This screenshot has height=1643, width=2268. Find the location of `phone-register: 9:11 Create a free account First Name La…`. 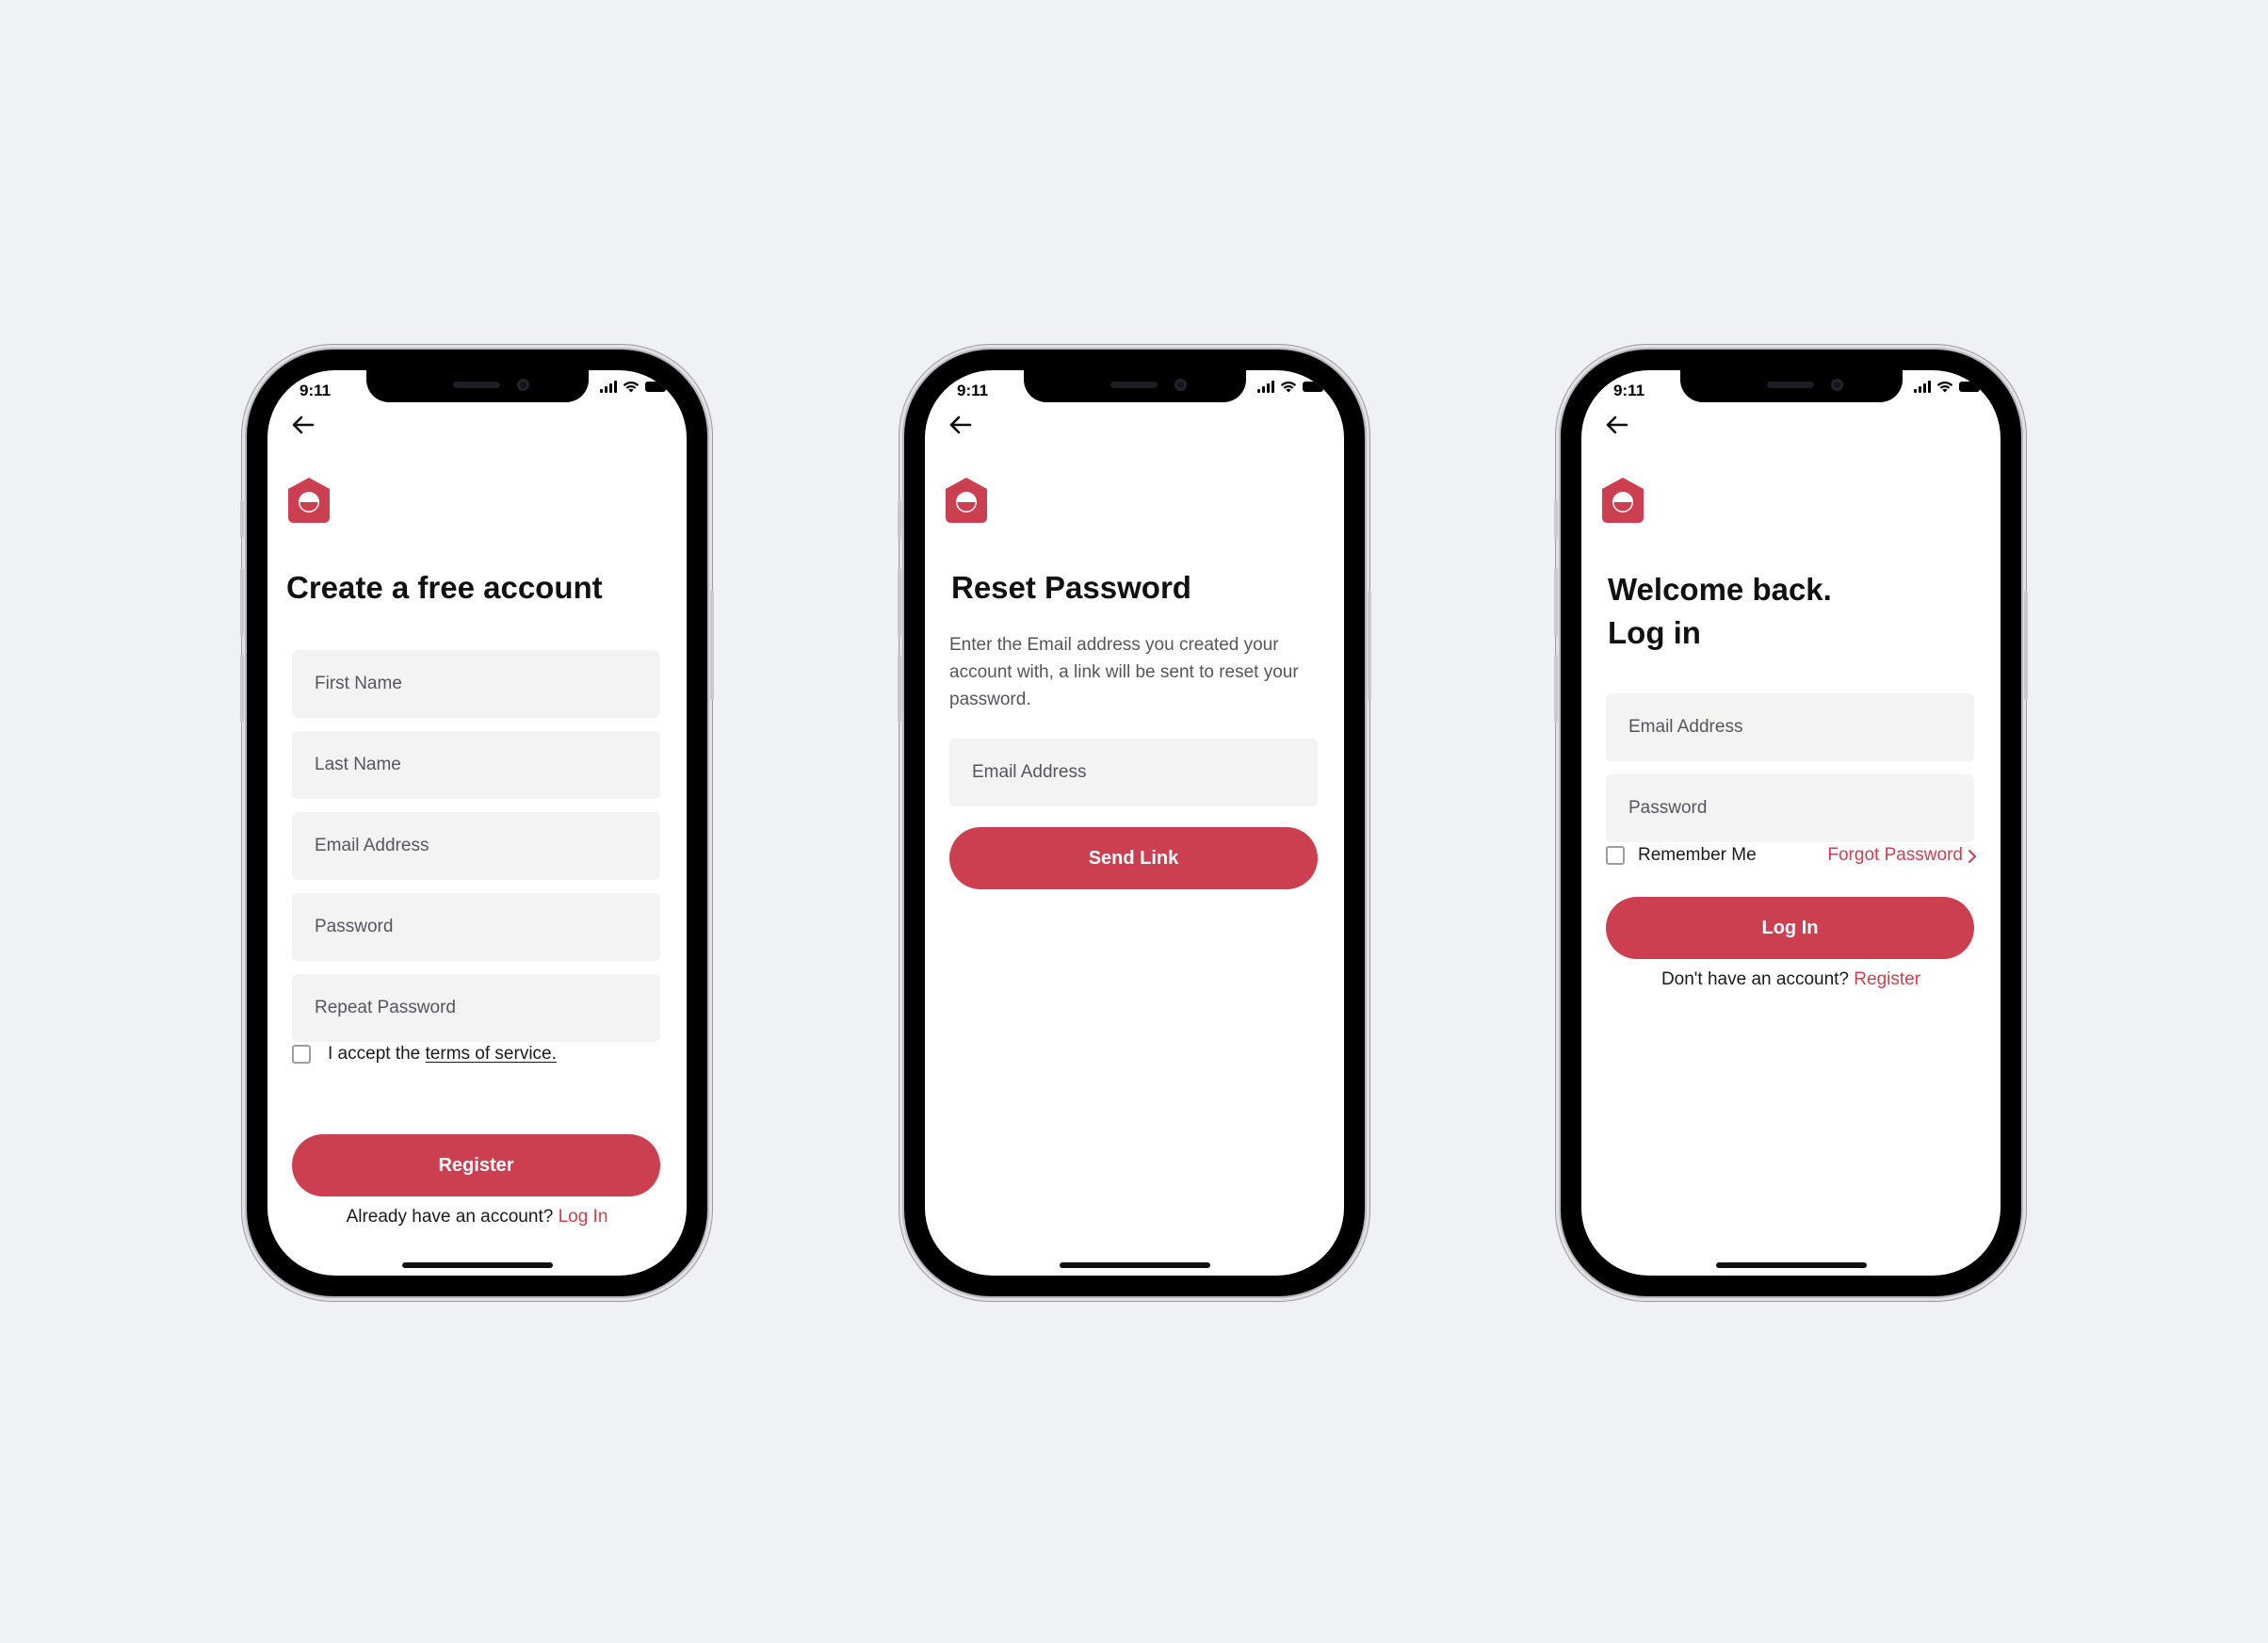

phone-register: 9:11 Create a free account First Name La… is located at coordinates (477, 823).